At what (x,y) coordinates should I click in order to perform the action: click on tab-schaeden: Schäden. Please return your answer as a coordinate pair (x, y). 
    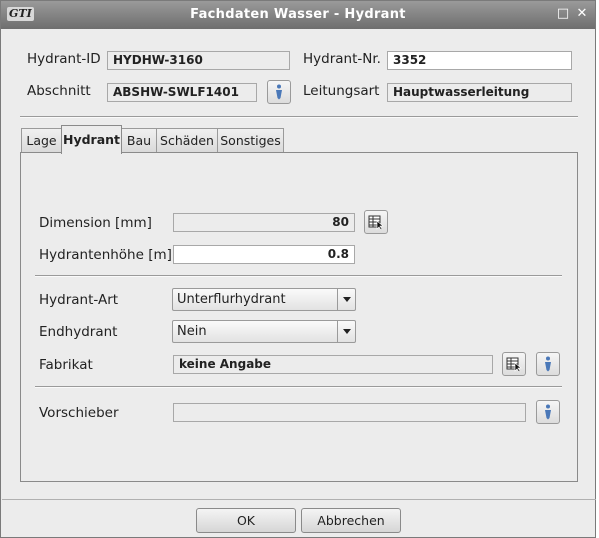
    Looking at the image, I should click on (187, 140).